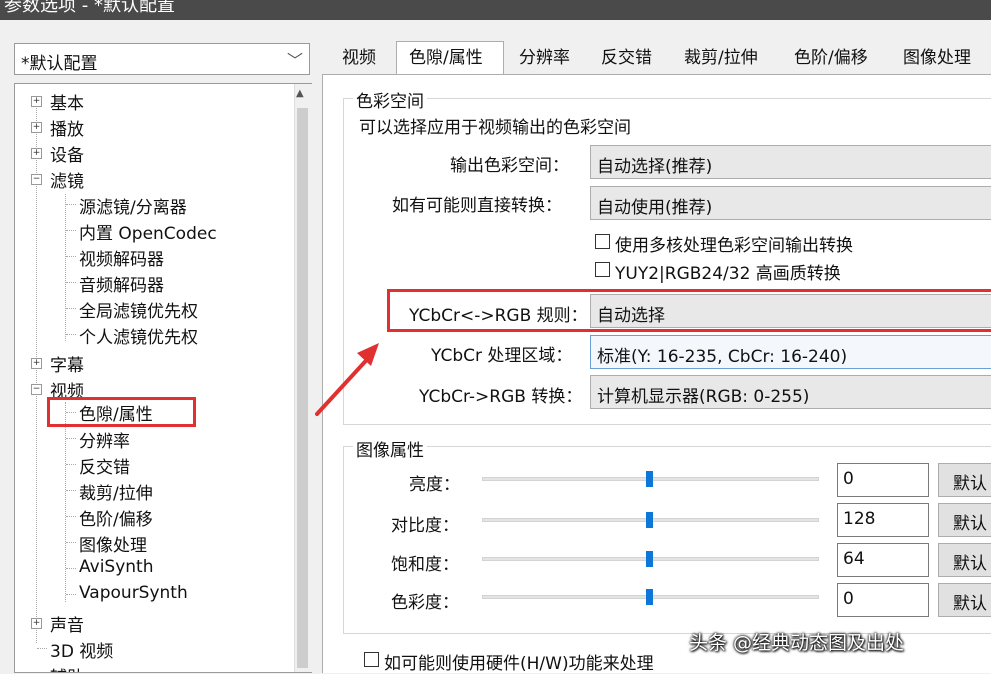  What do you see at coordinates (138, 335) in the screenshot?
I see `tree-item-personal-filter-priority: 个人滤镜优先权` at bounding box center [138, 335].